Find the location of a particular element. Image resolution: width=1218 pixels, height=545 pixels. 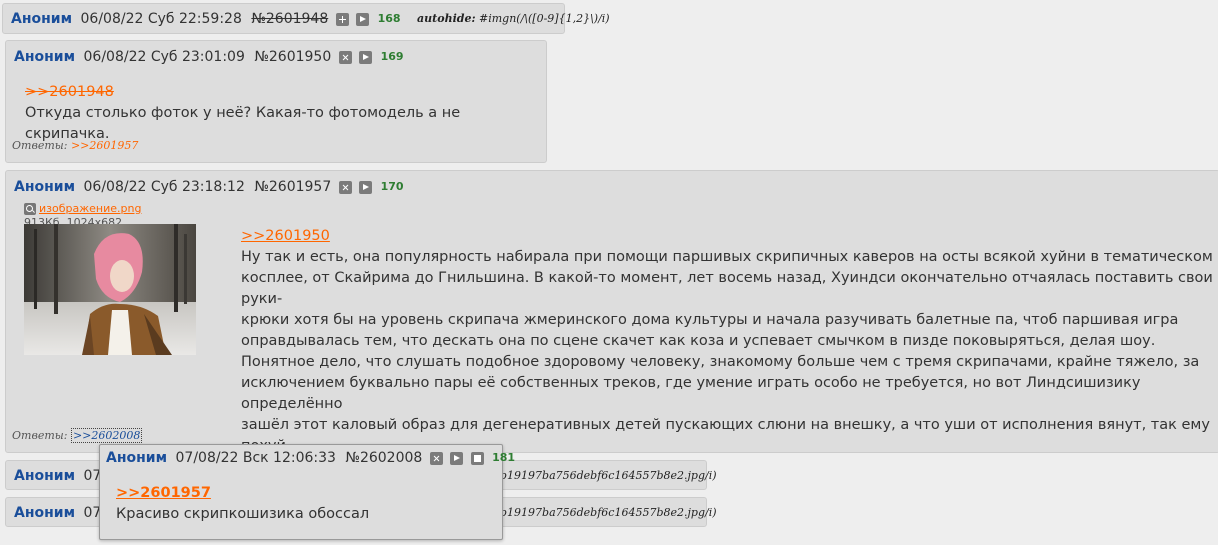

post-number: №2601948 is located at coordinates (289, 19).